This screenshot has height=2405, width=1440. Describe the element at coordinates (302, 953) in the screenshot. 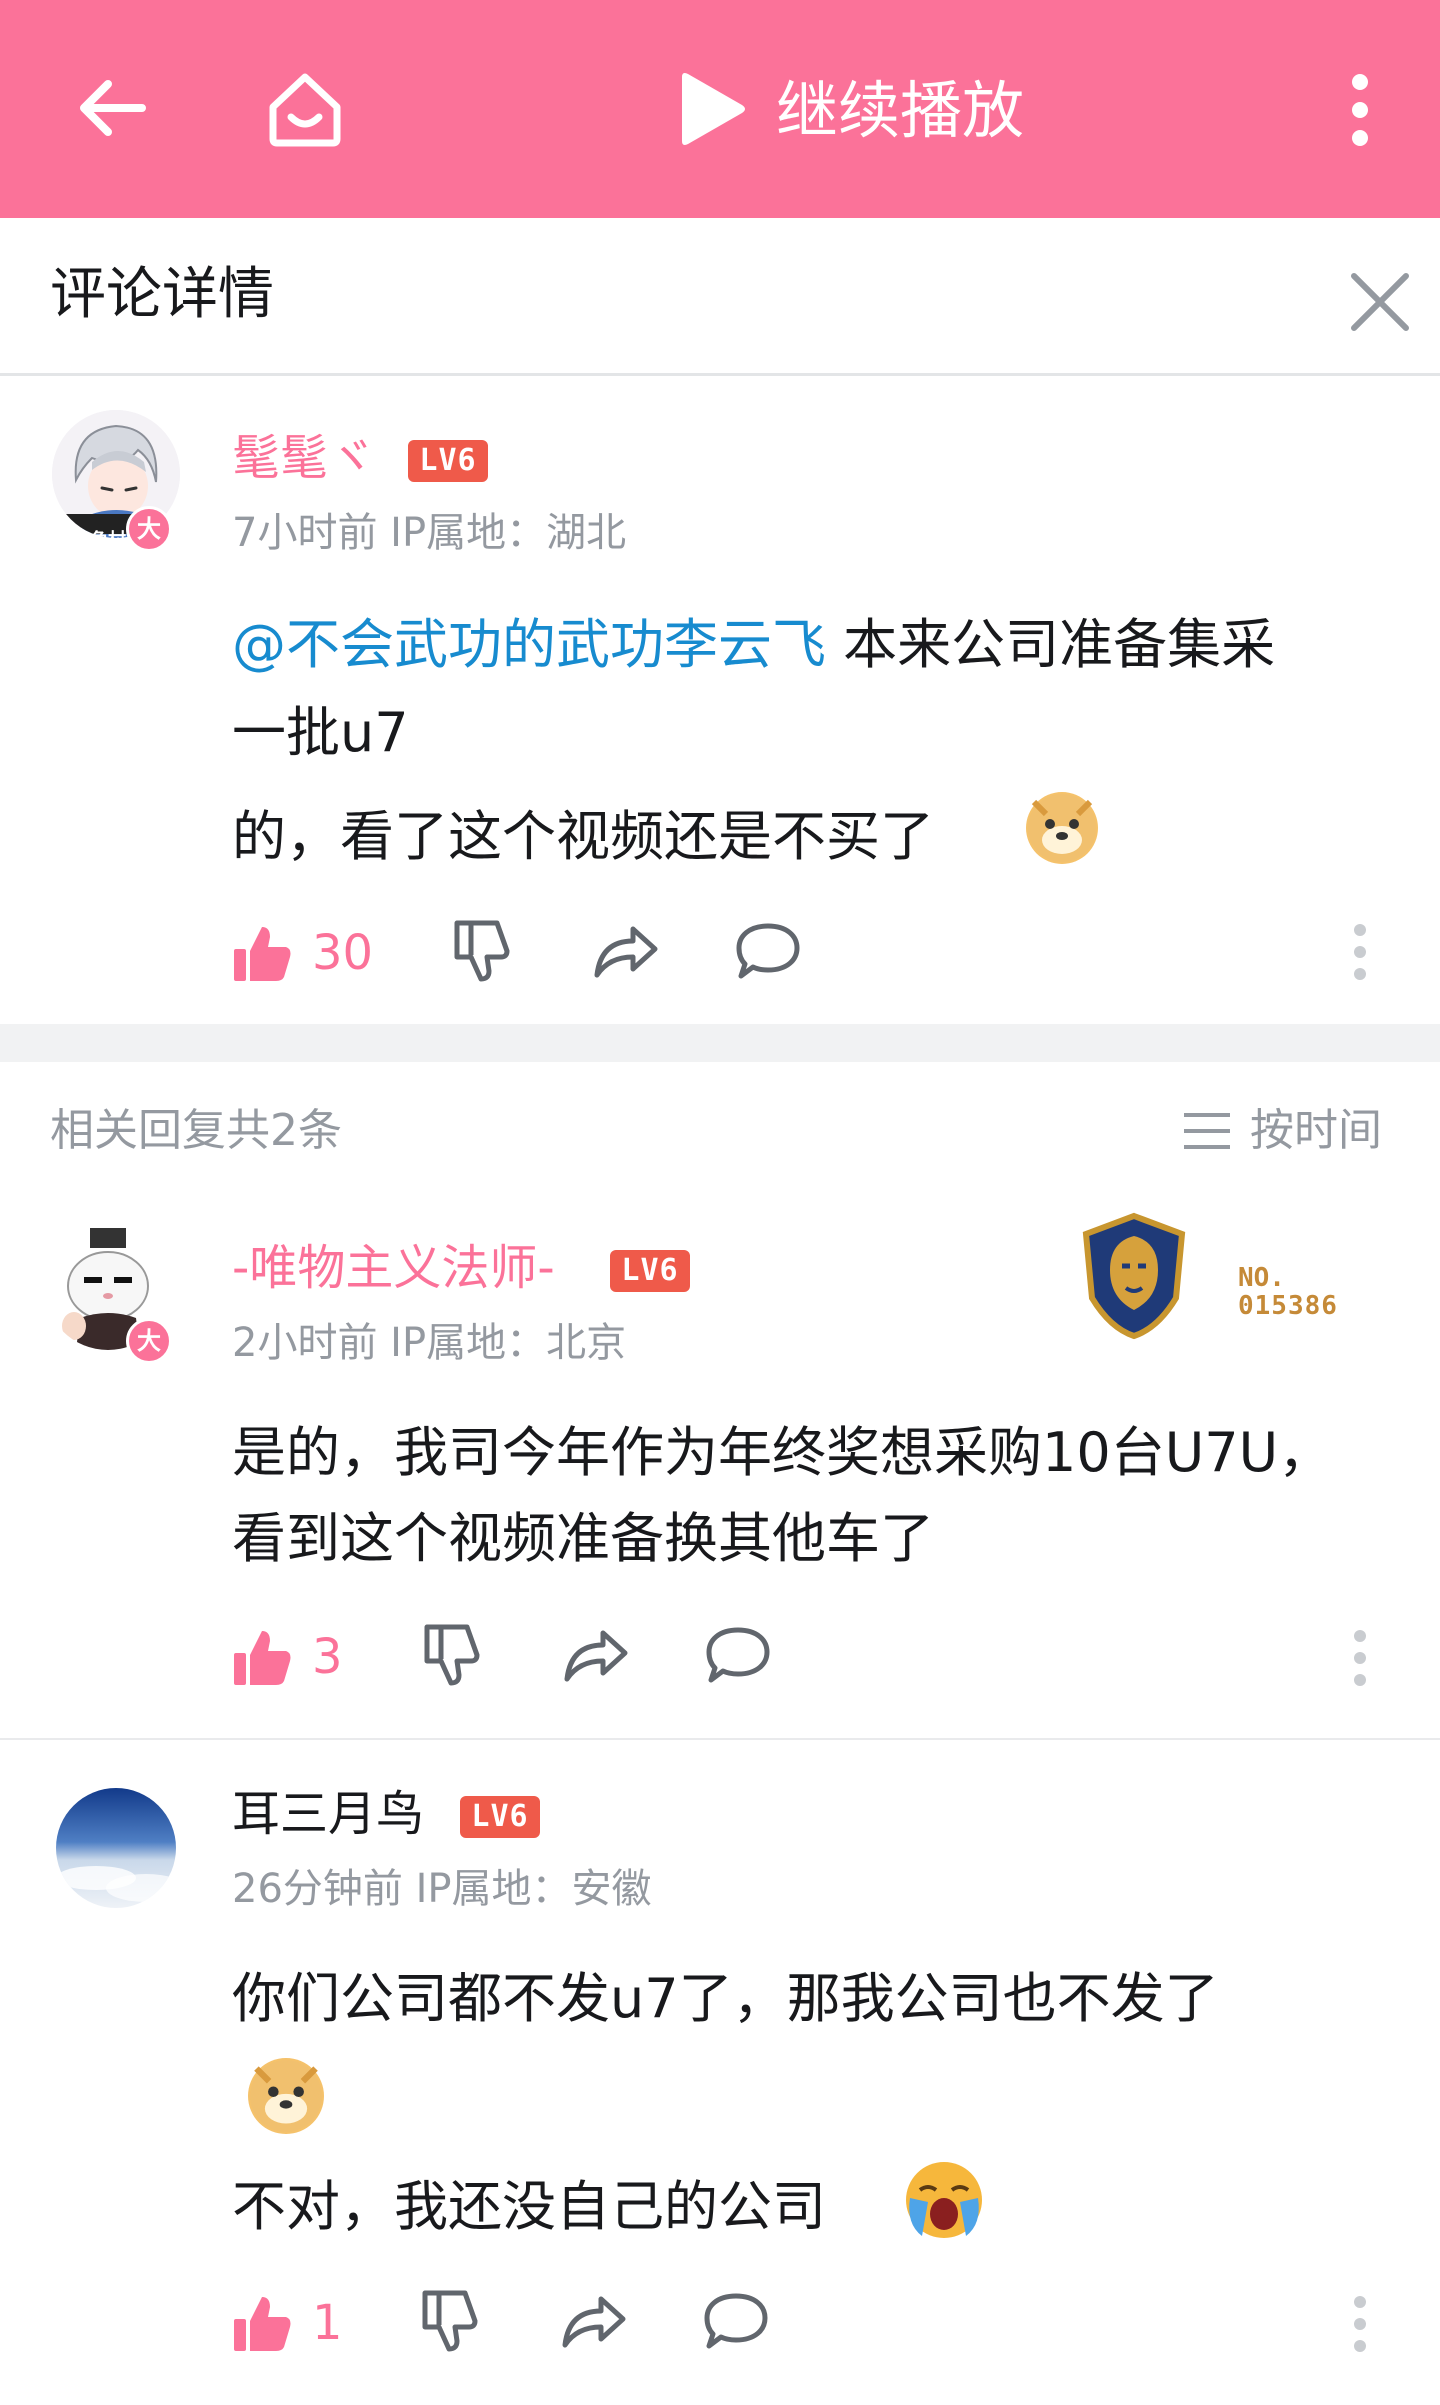

I see `like-button: 30` at that location.